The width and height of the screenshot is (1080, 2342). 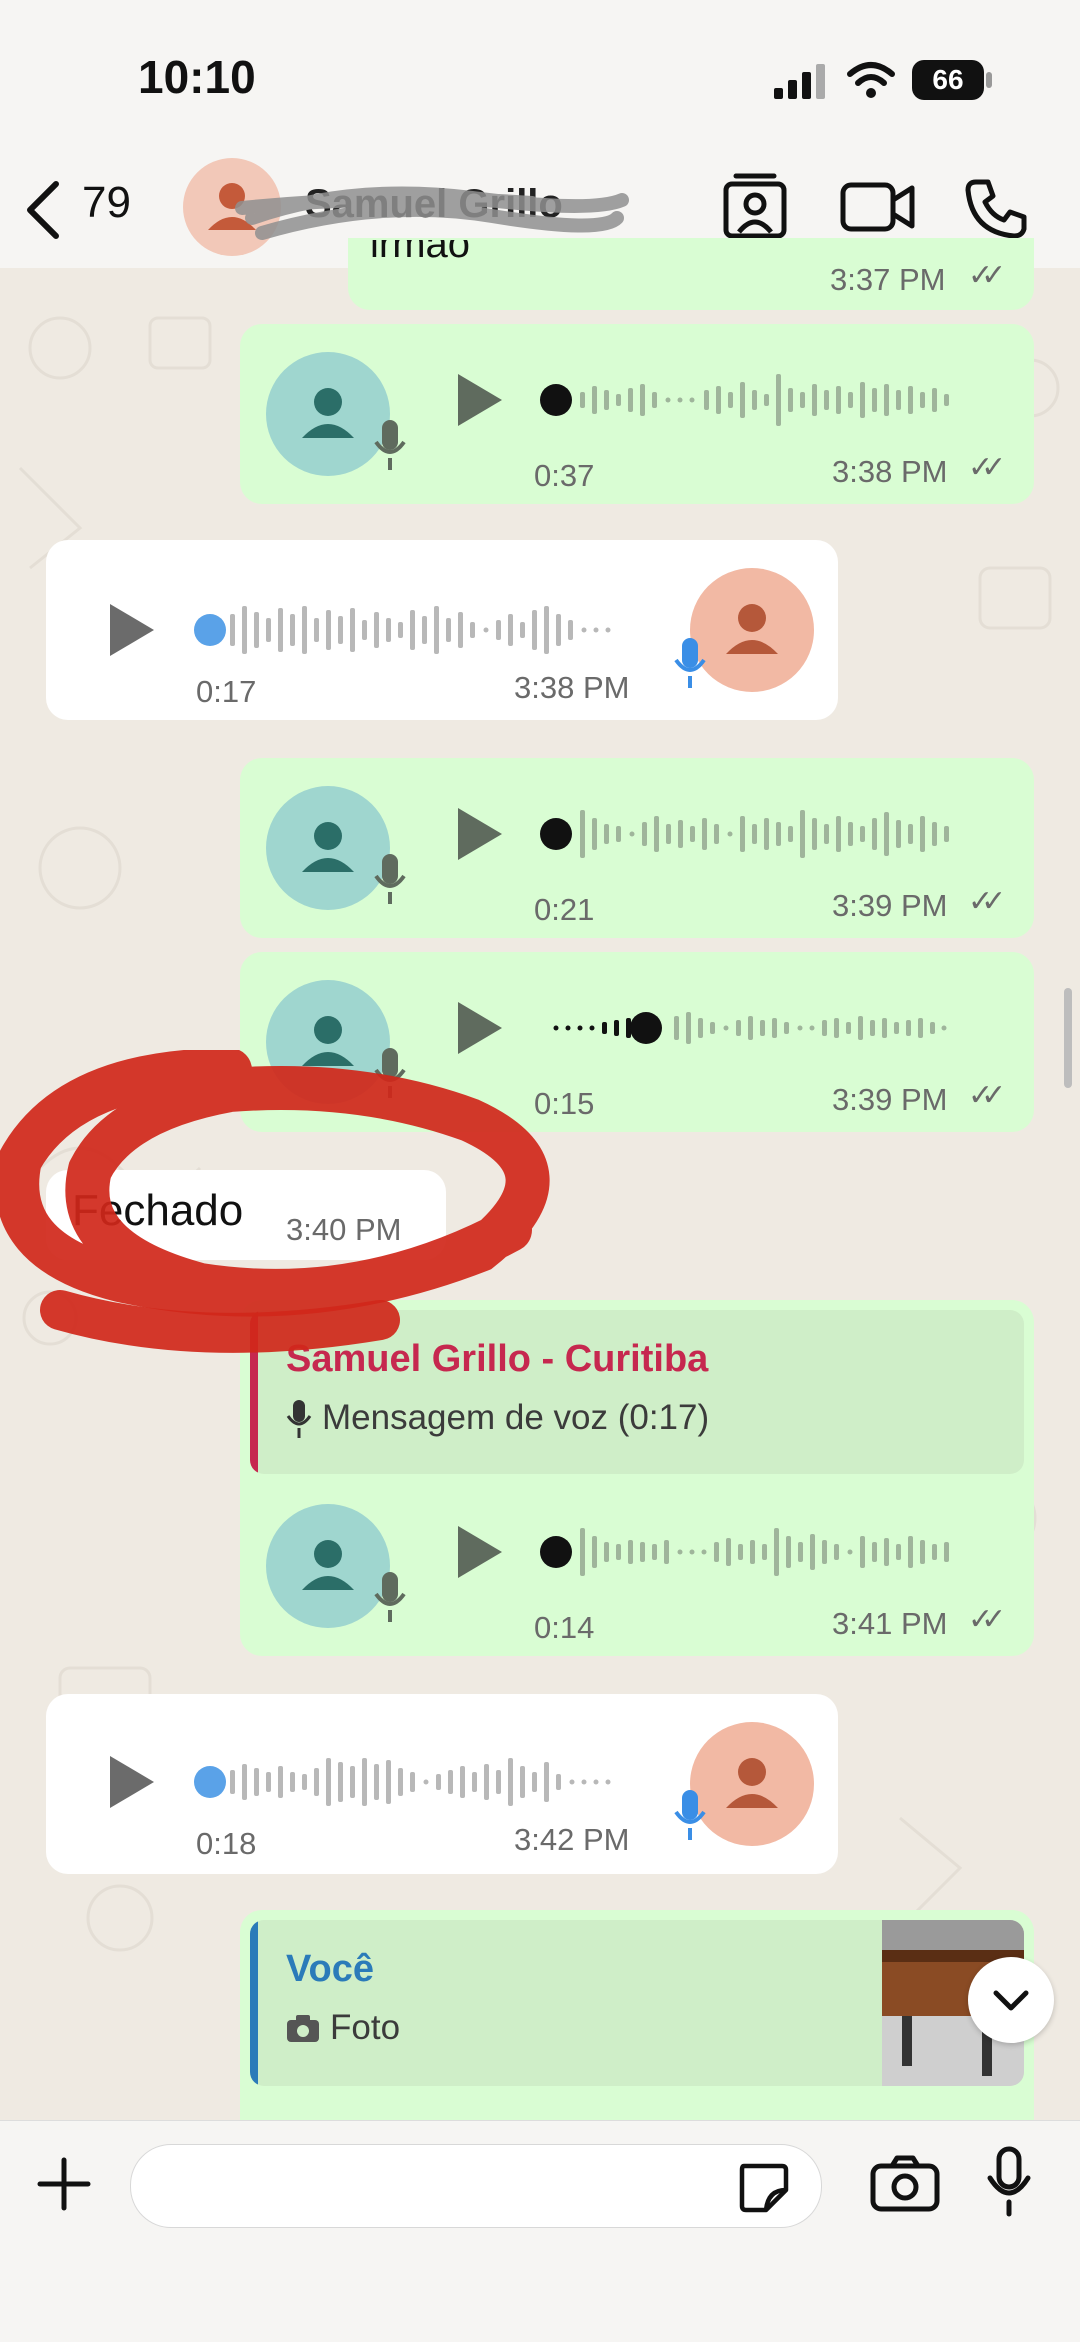 I want to click on voice-duration: 0:18, so click(x=226, y=1843).